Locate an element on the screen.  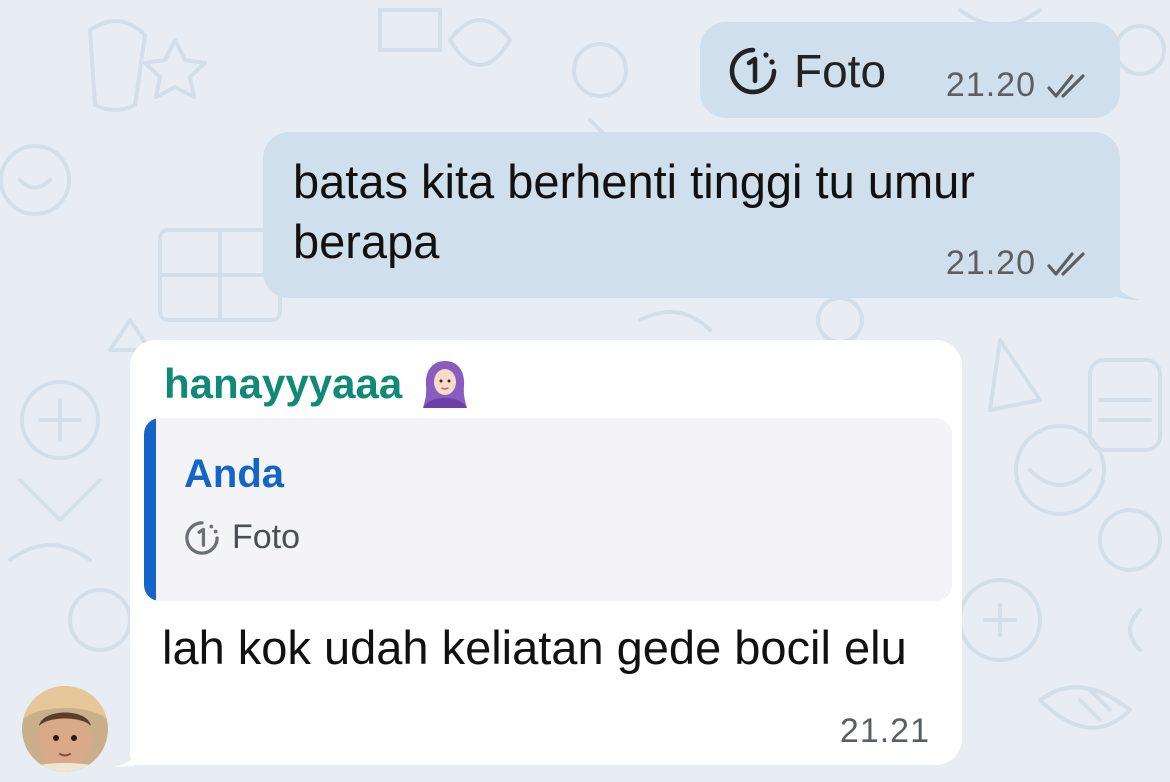
view-once-photo: Foto is located at coordinates (807, 71).